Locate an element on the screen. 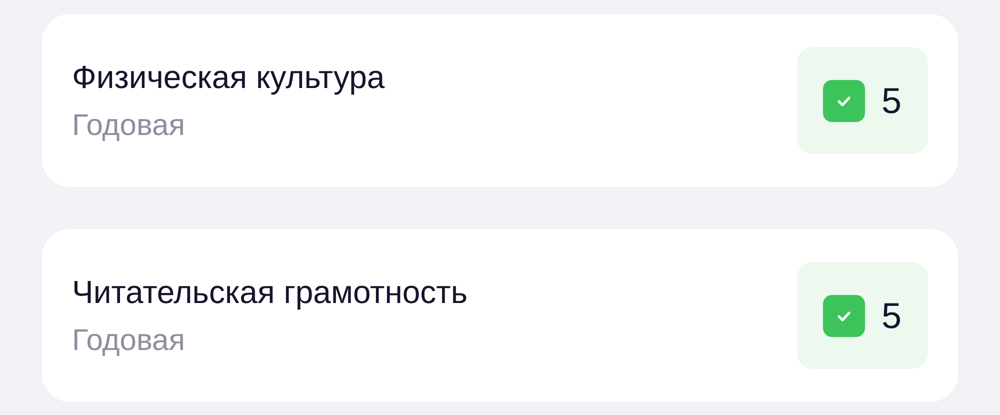  subject-name: Читательская грамотность is located at coordinates (270, 292).